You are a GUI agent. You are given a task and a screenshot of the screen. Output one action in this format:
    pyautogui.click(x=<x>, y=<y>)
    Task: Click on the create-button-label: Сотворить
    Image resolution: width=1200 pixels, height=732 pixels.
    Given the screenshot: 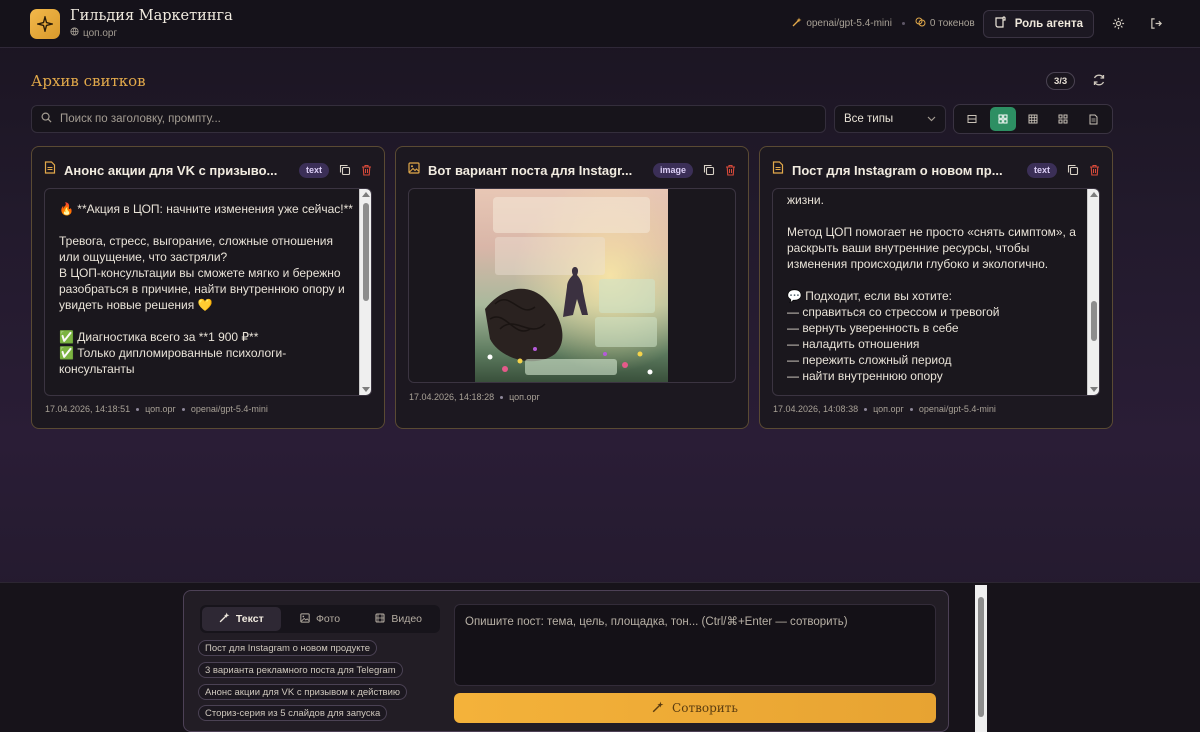 What is the action you would take?
    pyautogui.click(x=705, y=708)
    